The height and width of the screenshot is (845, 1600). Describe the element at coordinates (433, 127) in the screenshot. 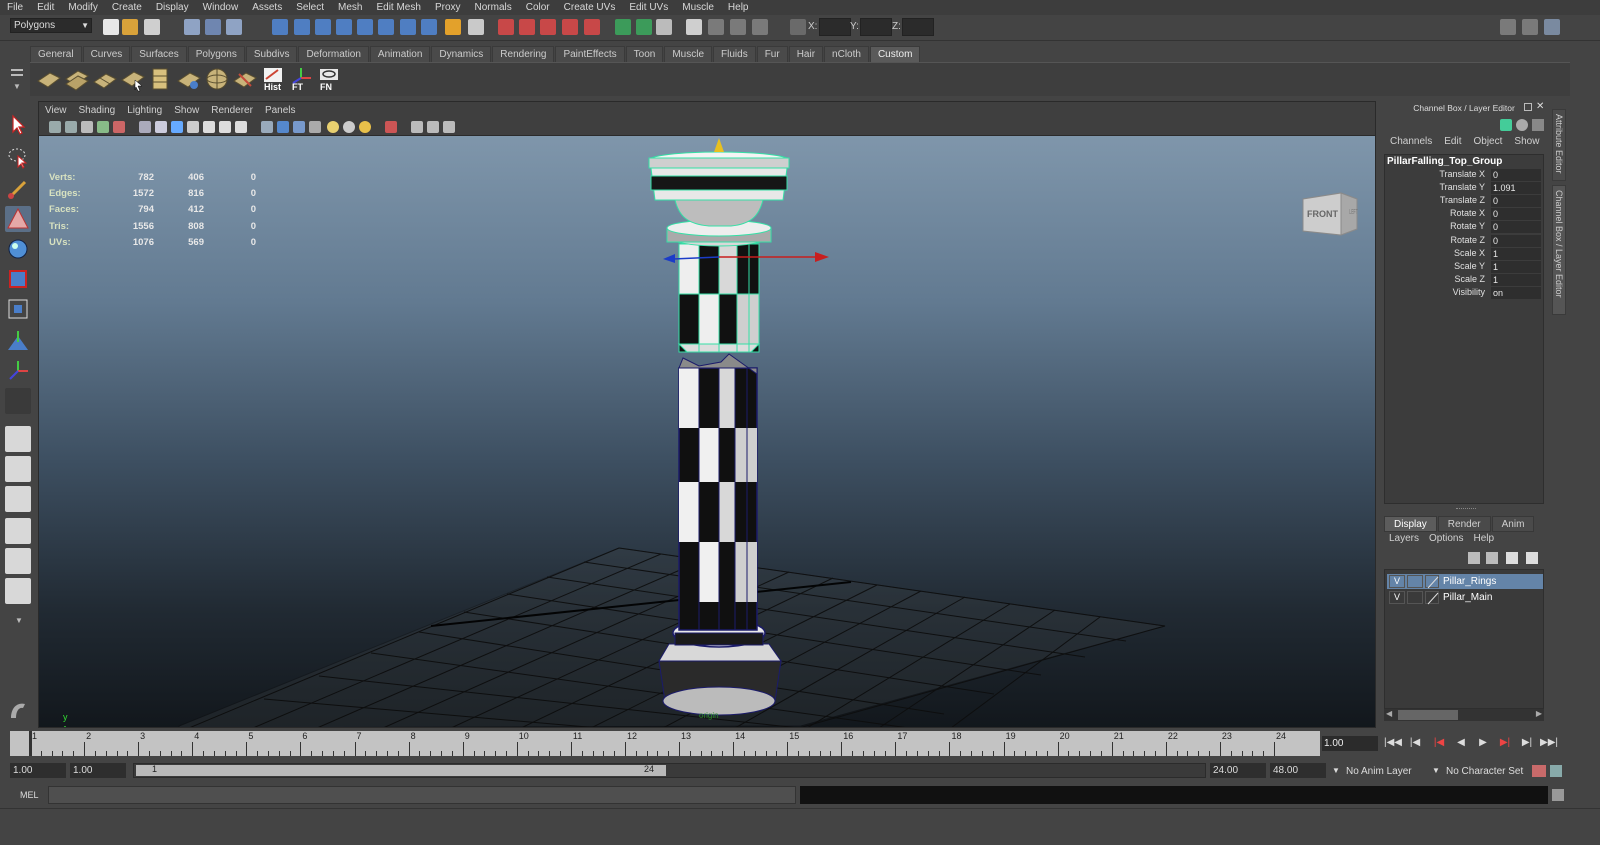

I see `xray-joints-icon` at that location.